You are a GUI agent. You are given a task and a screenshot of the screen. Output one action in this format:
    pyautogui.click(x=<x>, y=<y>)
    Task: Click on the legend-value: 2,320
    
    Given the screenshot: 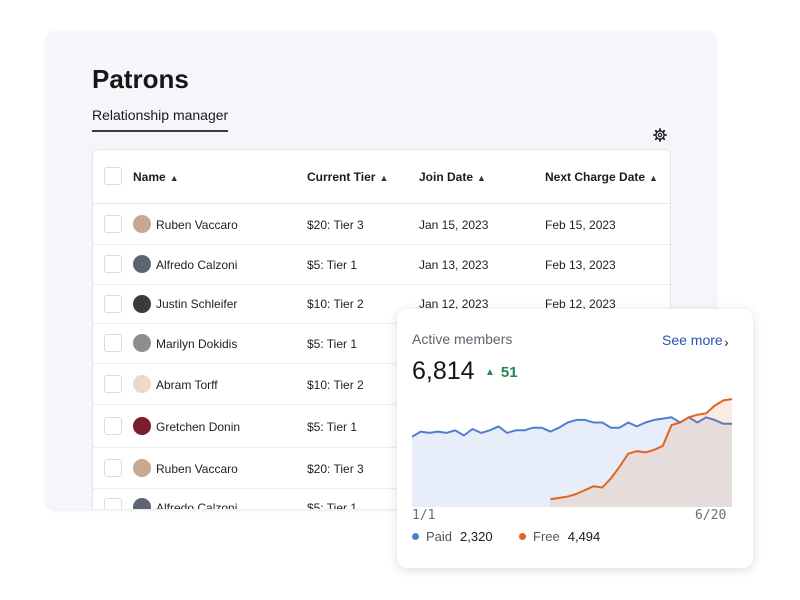 What is the action you would take?
    pyautogui.click(x=476, y=536)
    